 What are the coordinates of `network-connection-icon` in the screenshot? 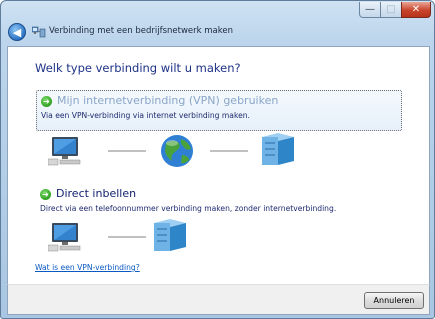 It's located at (39, 32).